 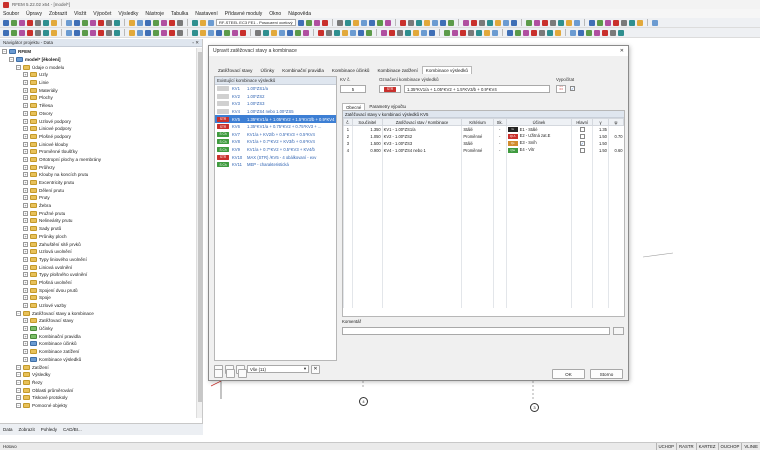 I want to click on compute-icon: ☷, so click(x=561, y=89).